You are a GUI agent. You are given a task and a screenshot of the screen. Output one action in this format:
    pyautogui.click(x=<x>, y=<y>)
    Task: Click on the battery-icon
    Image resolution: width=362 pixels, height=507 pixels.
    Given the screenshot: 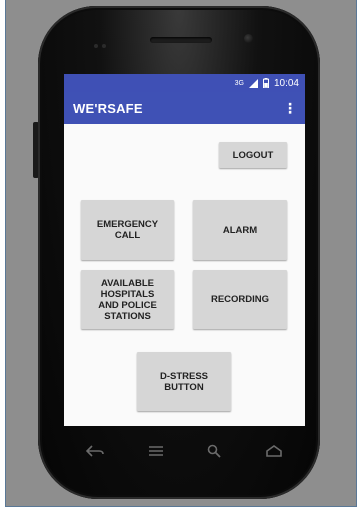 What is the action you would take?
    pyautogui.click(x=265, y=83)
    